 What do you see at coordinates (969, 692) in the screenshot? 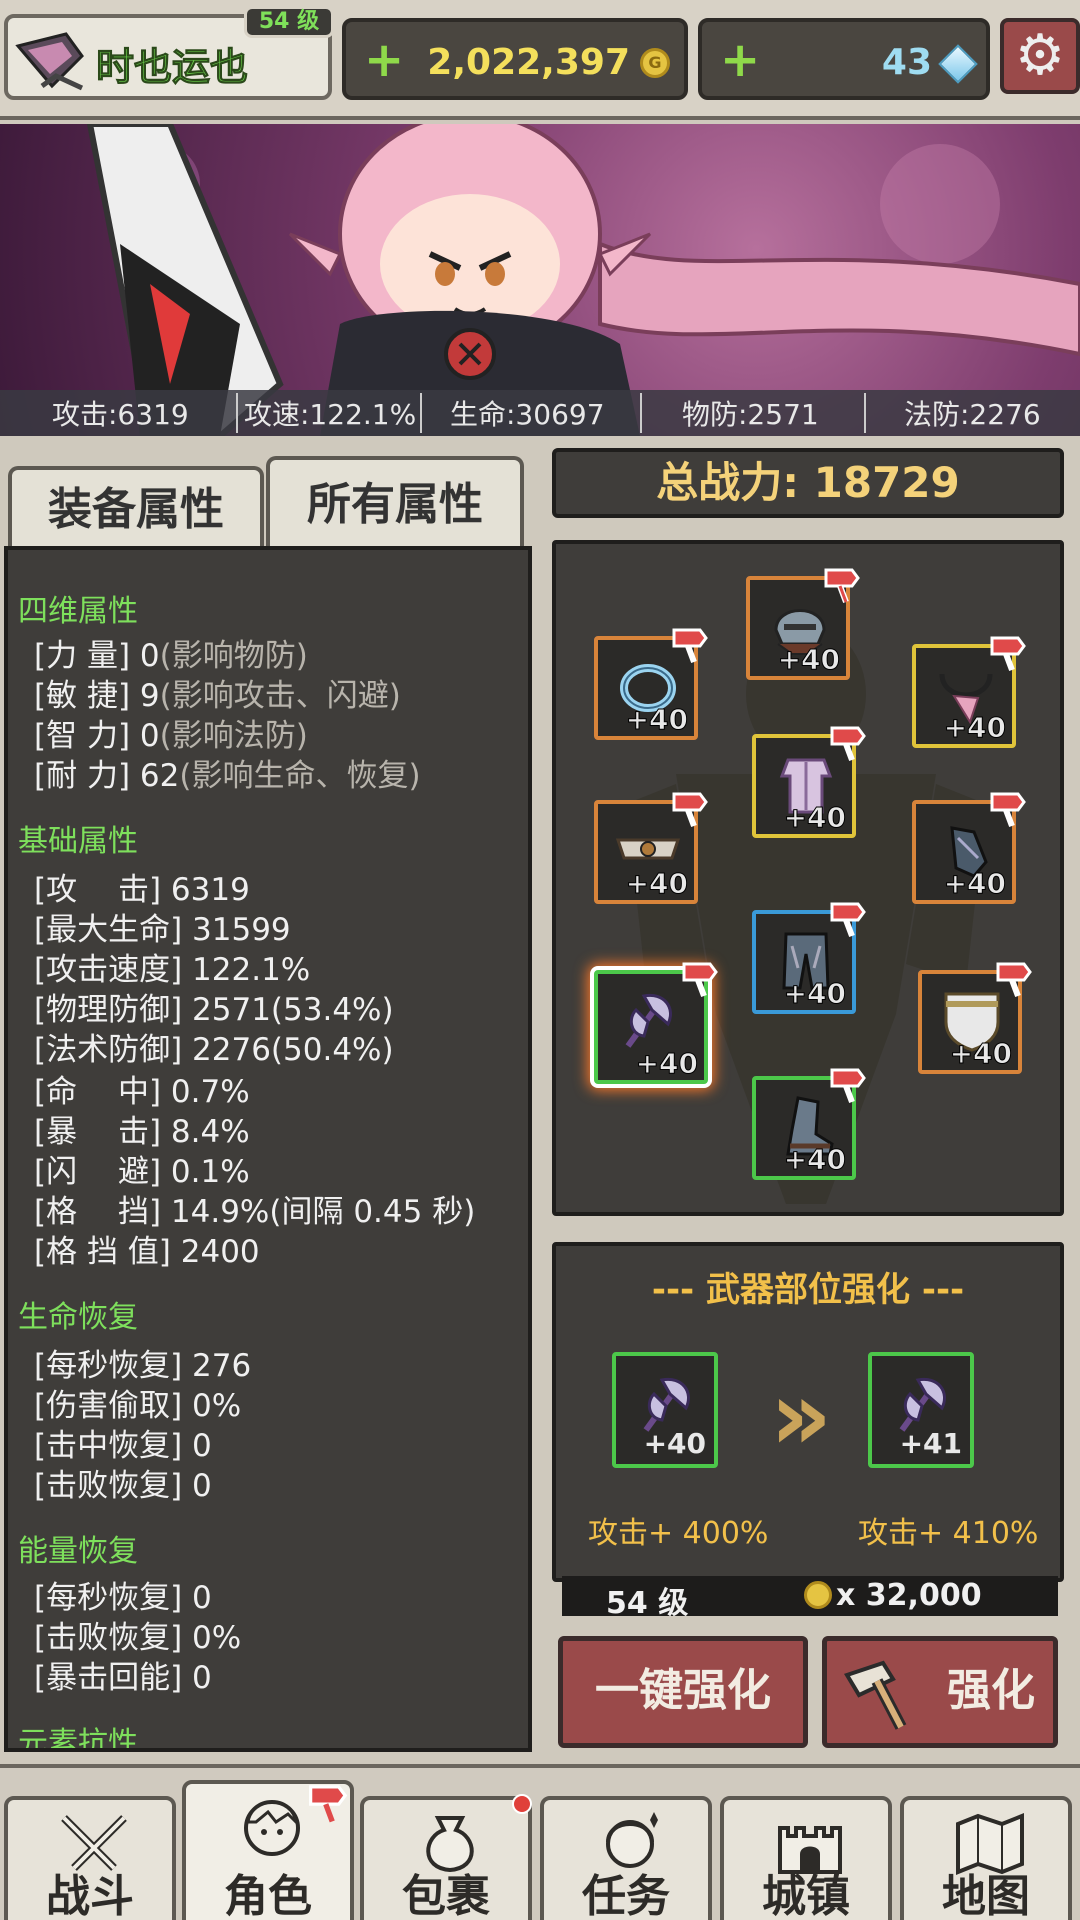
I see `necklace-slot: +40` at bounding box center [969, 692].